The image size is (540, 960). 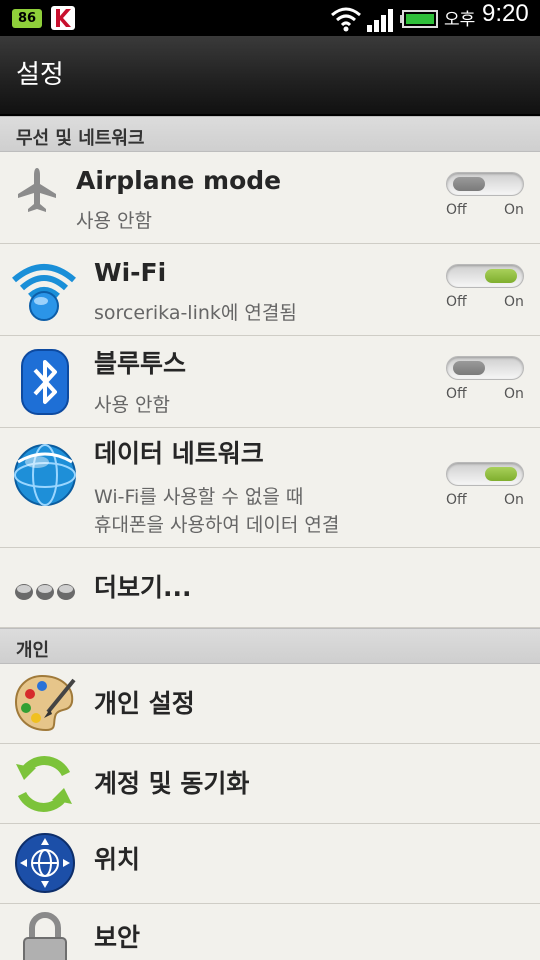 What do you see at coordinates (270, 382) in the screenshot?
I see `settings-item-bluetooth: 블루투스 사용 안함 Off On` at bounding box center [270, 382].